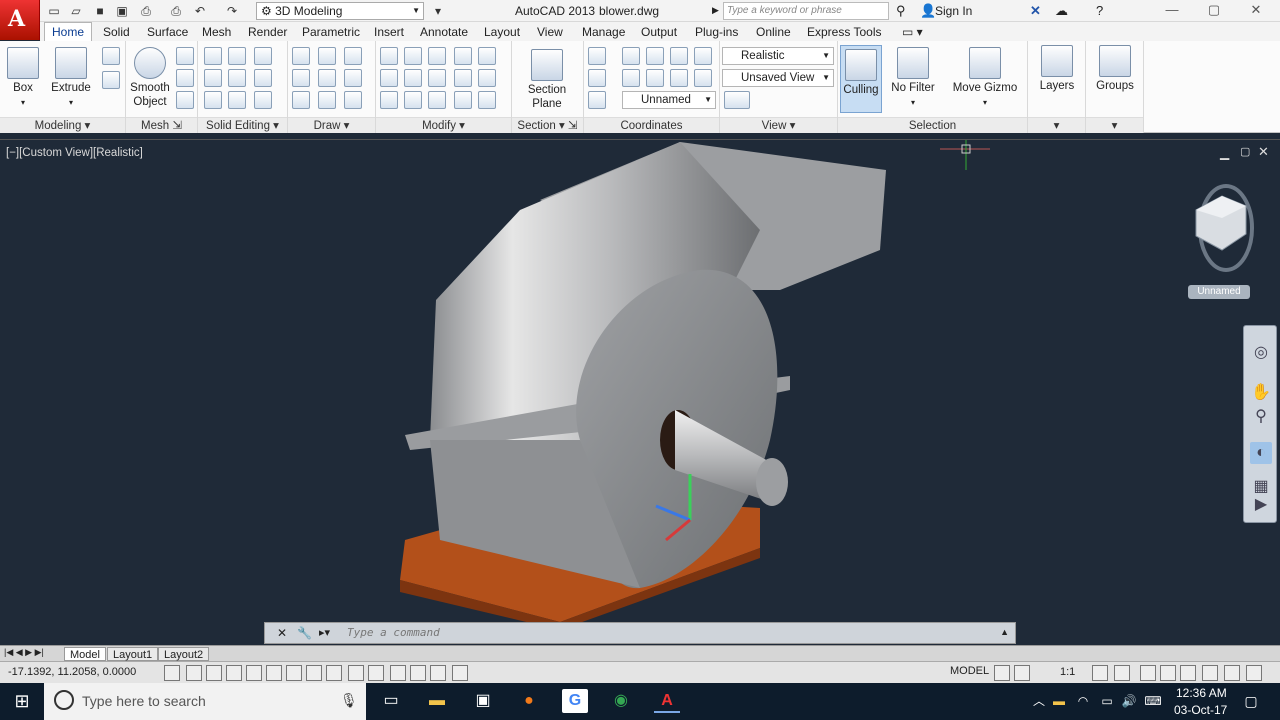 The width and height of the screenshot is (1280, 720). Describe the element at coordinates (301, 78) in the screenshot. I see `spline-icon` at that location.